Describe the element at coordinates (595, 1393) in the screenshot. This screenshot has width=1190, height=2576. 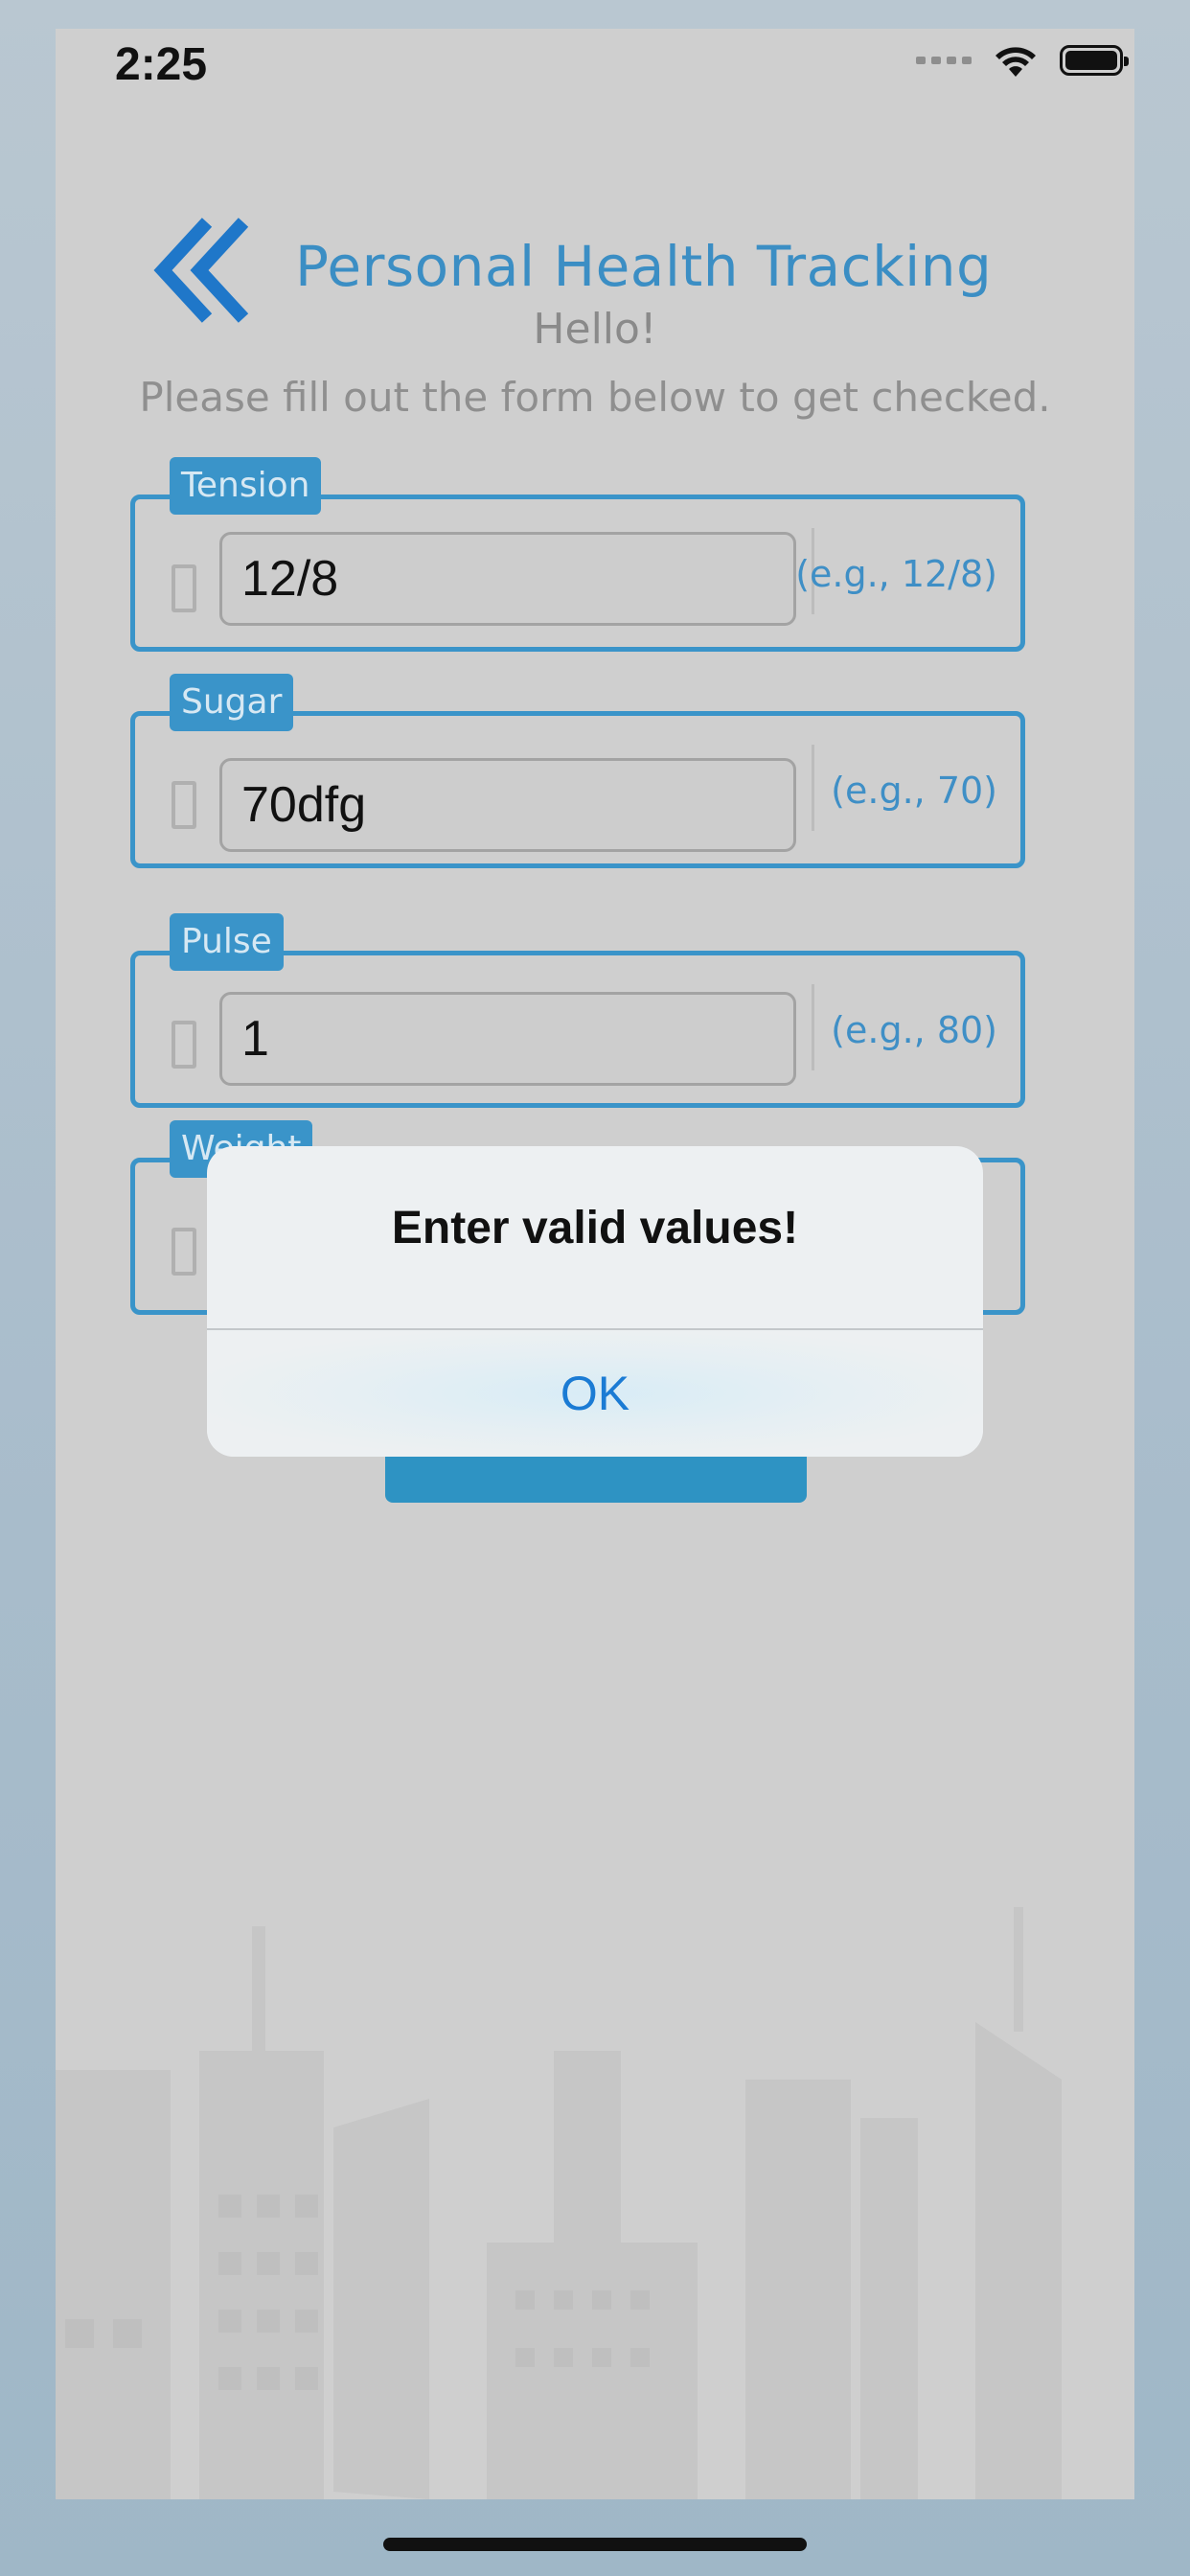
I see `alert-ok-button: OK` at that location.